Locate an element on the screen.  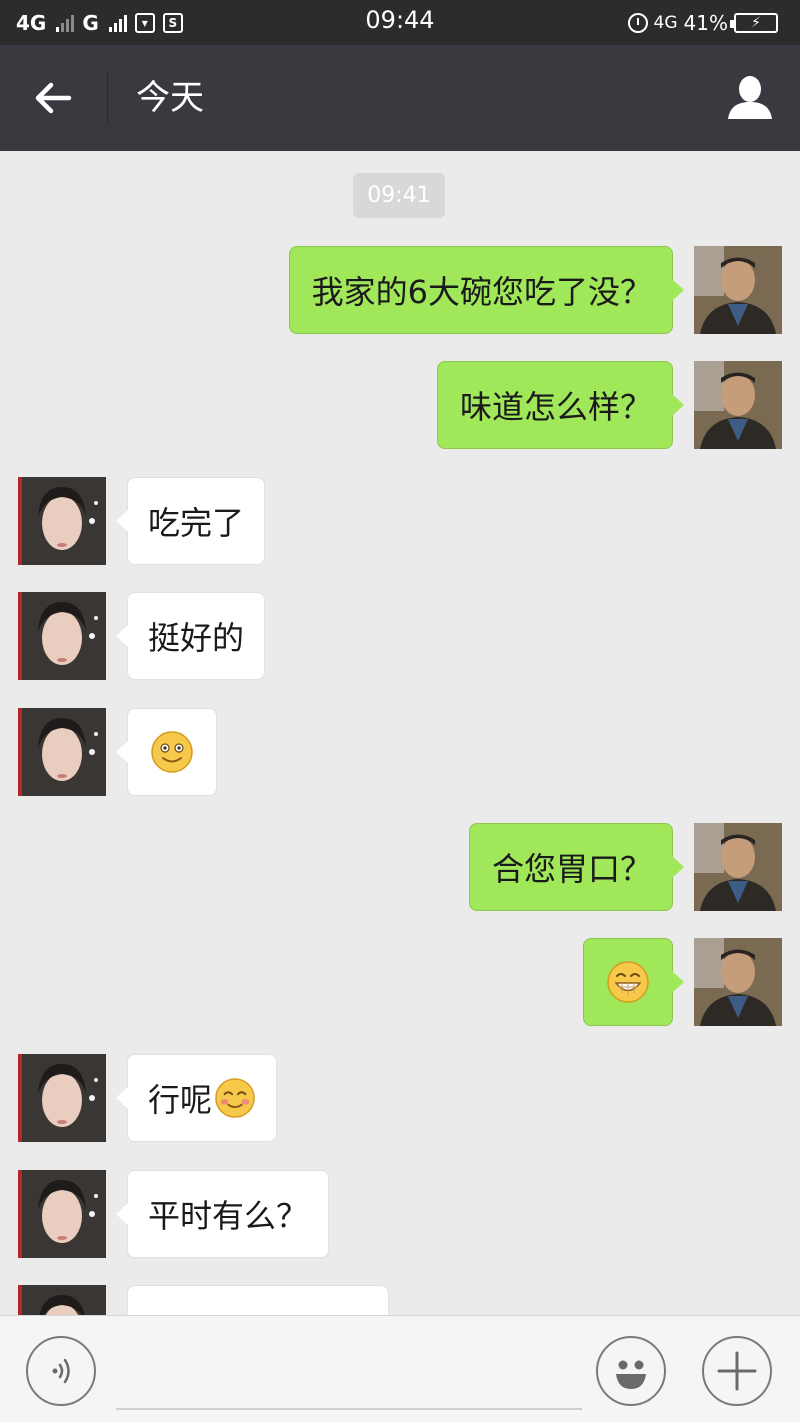
outgoing-message: 合您胃口？ is located at coordinates (576, 867).